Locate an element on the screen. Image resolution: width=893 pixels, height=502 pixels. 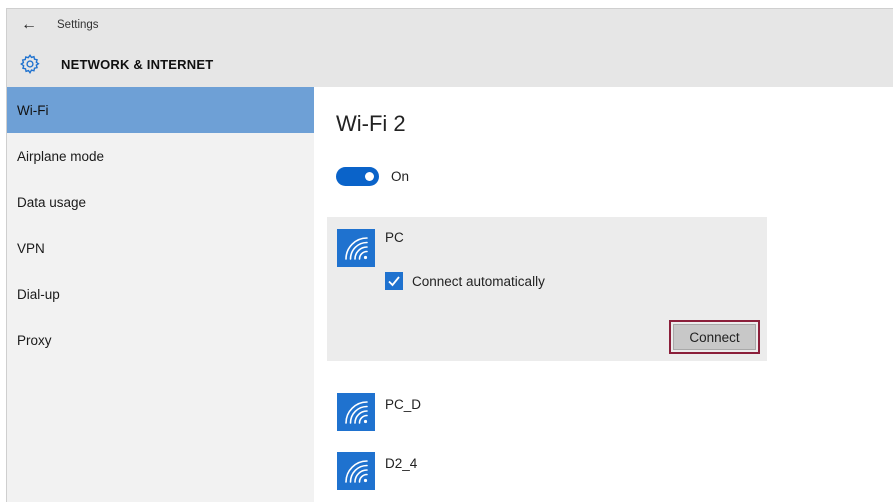
checkmark-icon is located at coordinates (394, 281).